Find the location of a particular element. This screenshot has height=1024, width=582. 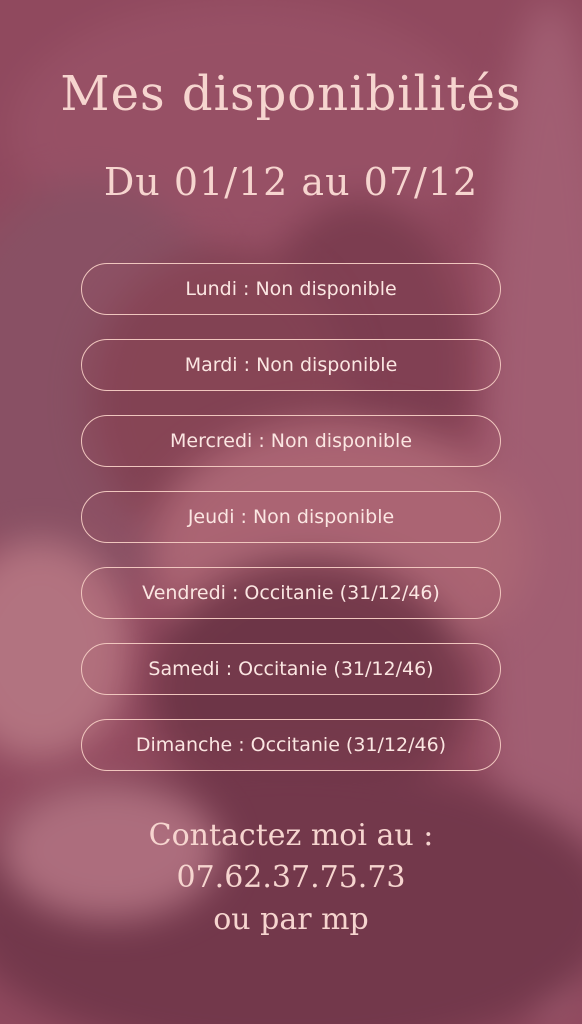

day-sunday: Dimanche : Occitanie (31/12/46) is located at coordinates (291, 745).